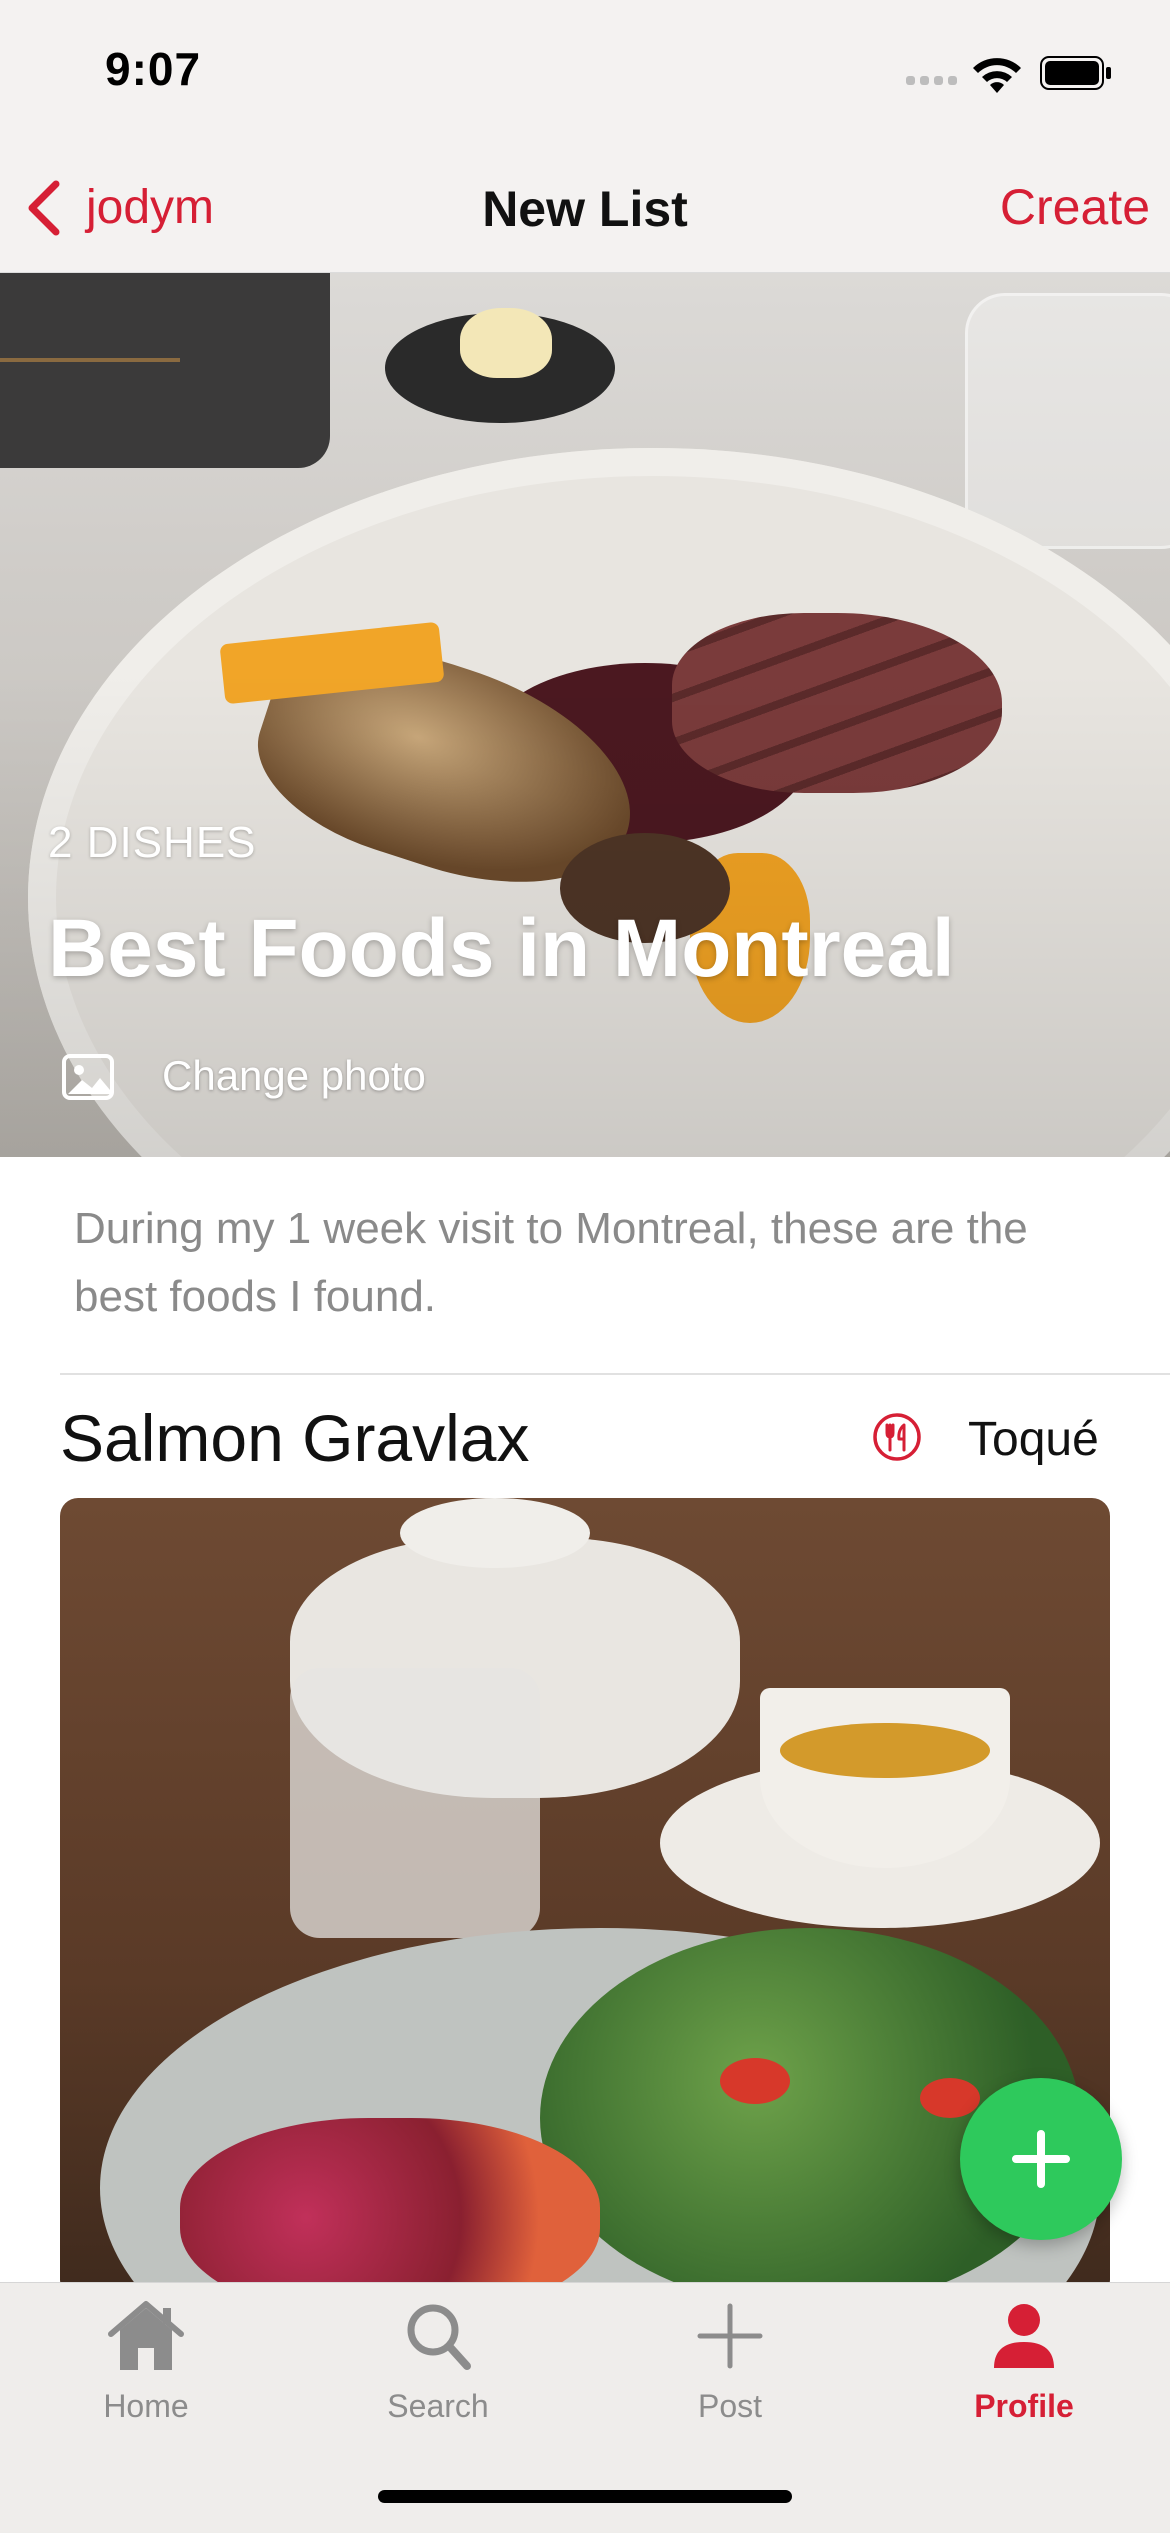 The image size is (1170, 2533). What do you see at coordinates (146, 2371) in the screenshot?
I see `tab-home: Home` at bounding box center [146, 2371].